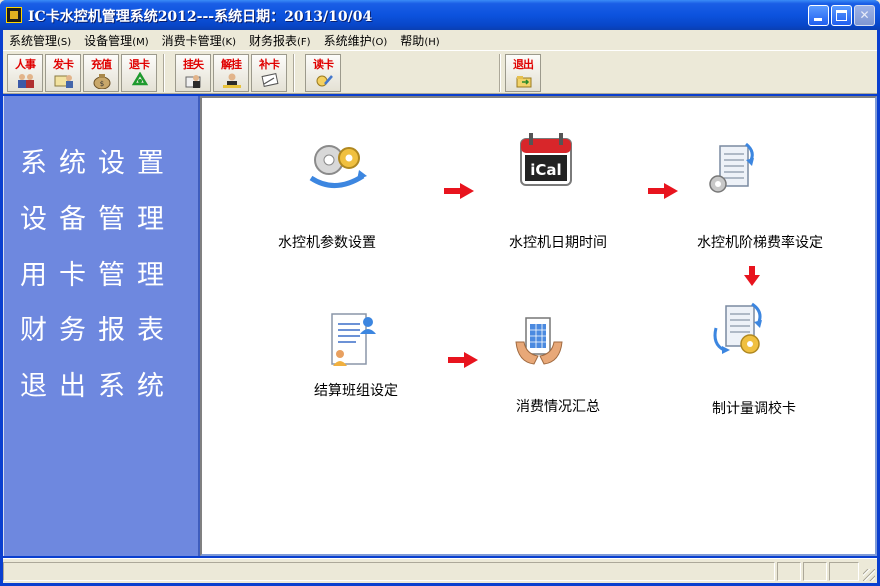 The height and width of the screenshot is (586, 880). Describe the element at coordinates (200, 17) in the screenshot. I see `window-title: IC卡水控机管理系统2012---系统日期：2013/10/04` at that location.